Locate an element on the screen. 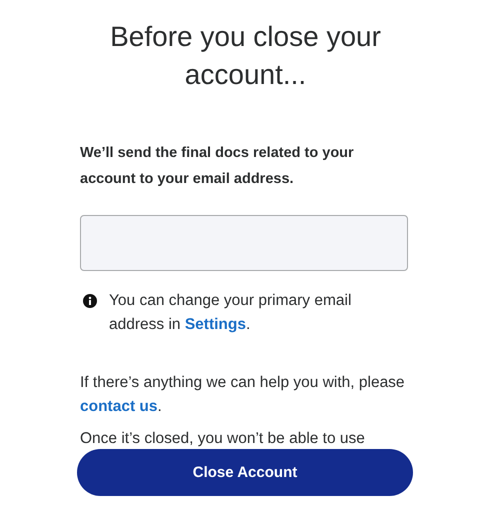 This screenshot has height=505, width=491. help-text: If there’s anything we can help you with, please contact us. is located at coordinates (243, 395).